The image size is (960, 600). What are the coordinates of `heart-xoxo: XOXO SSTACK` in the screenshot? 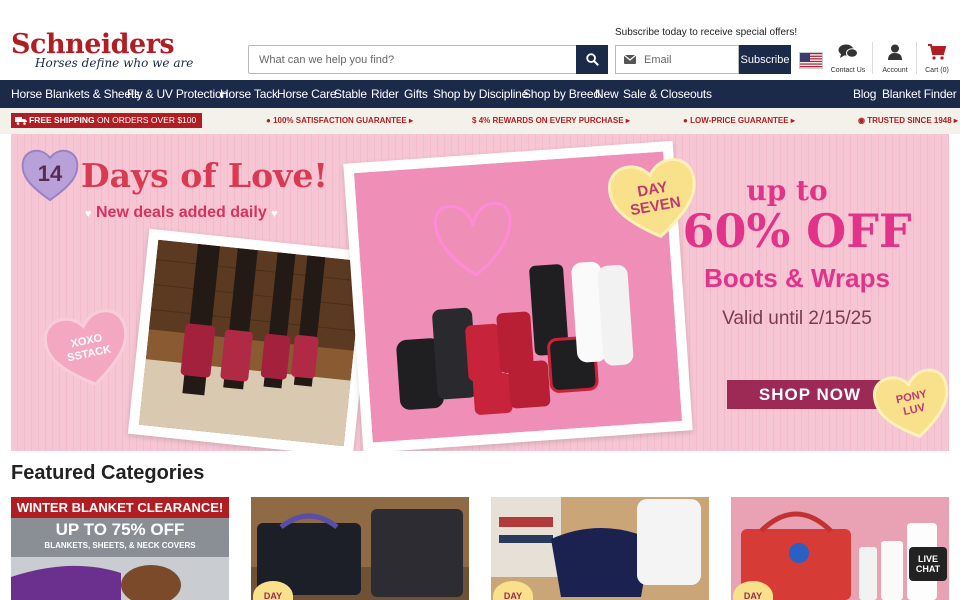 It's located at (88, 348).